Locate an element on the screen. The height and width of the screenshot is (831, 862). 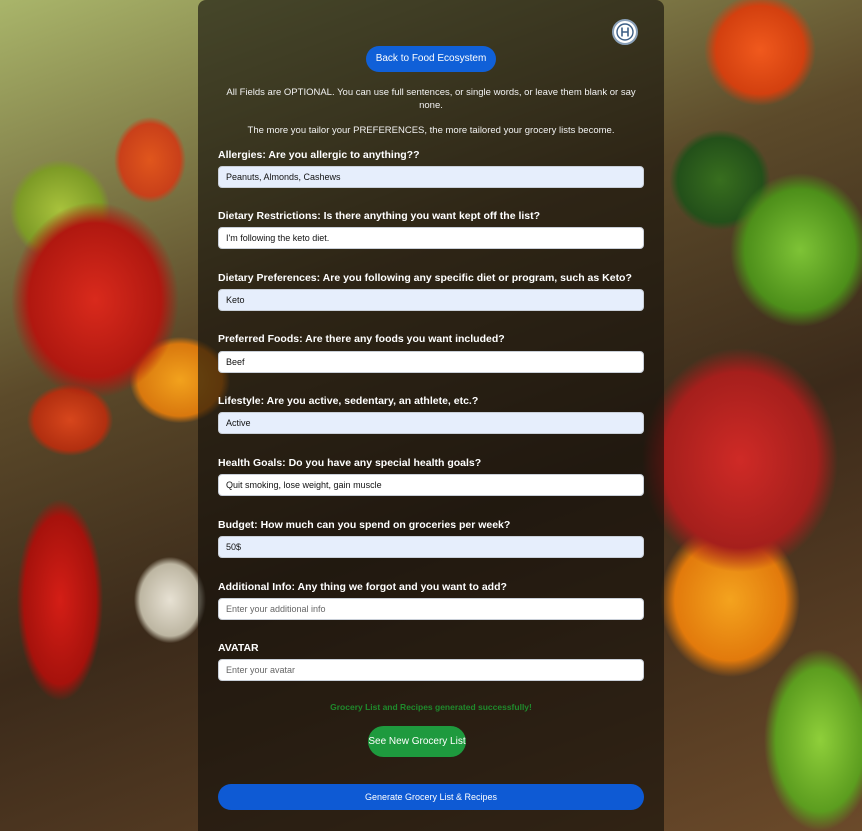
lifestyle-input is located at coordinates (431, 423).